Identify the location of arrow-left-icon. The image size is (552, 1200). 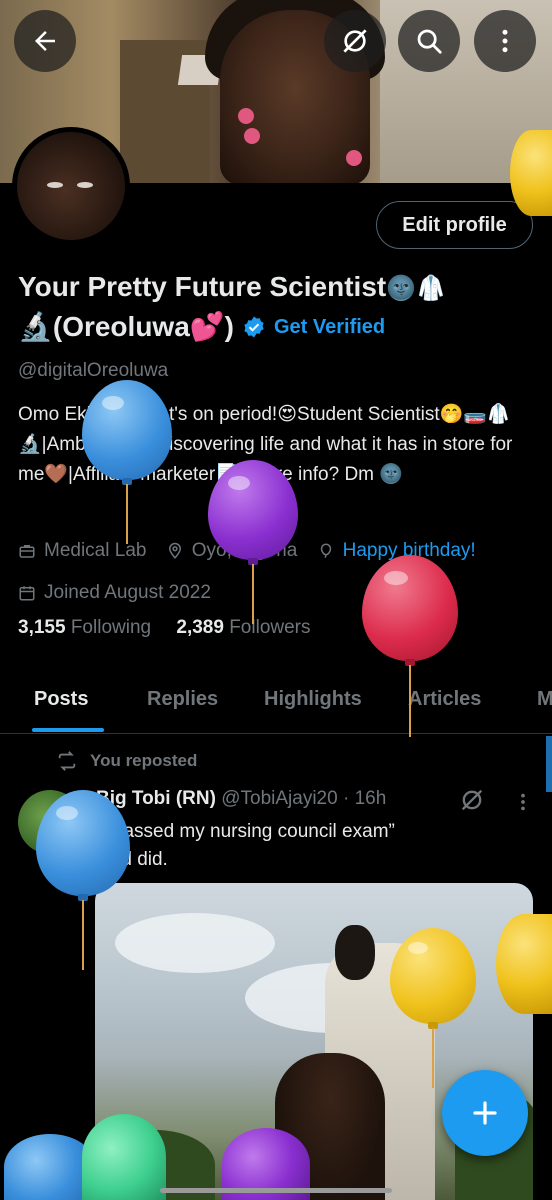
(45, 41).